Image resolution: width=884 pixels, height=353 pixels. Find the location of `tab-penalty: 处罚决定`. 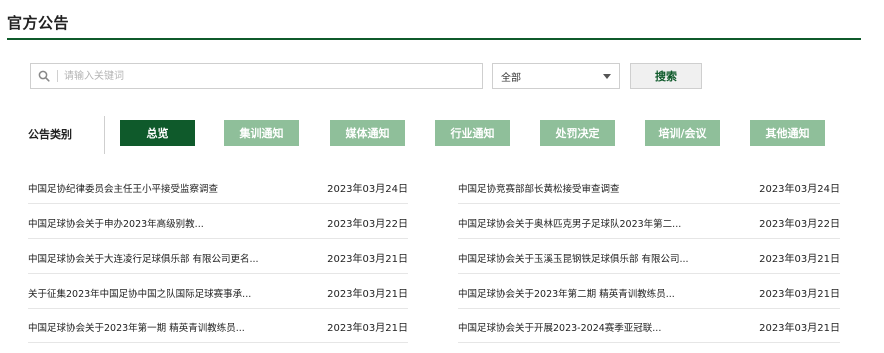

tab-penalty: 处罚决定 is located at coordinates (577, 133).